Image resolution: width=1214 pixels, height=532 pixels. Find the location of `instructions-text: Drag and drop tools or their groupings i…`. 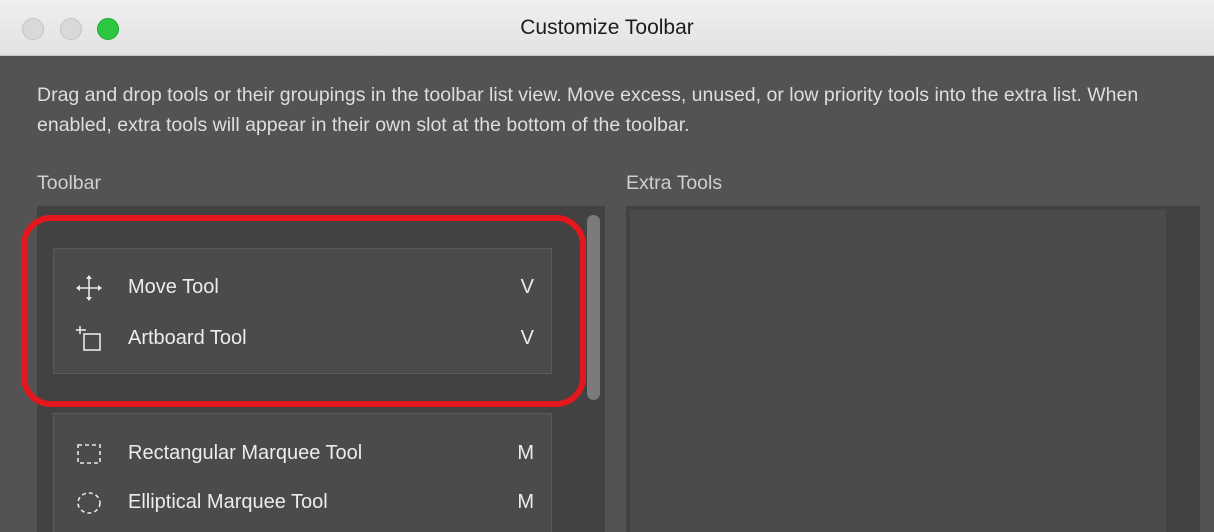

instructions-text: Drag and drop tools or their groupings i… is located at coordinates (588, 110).